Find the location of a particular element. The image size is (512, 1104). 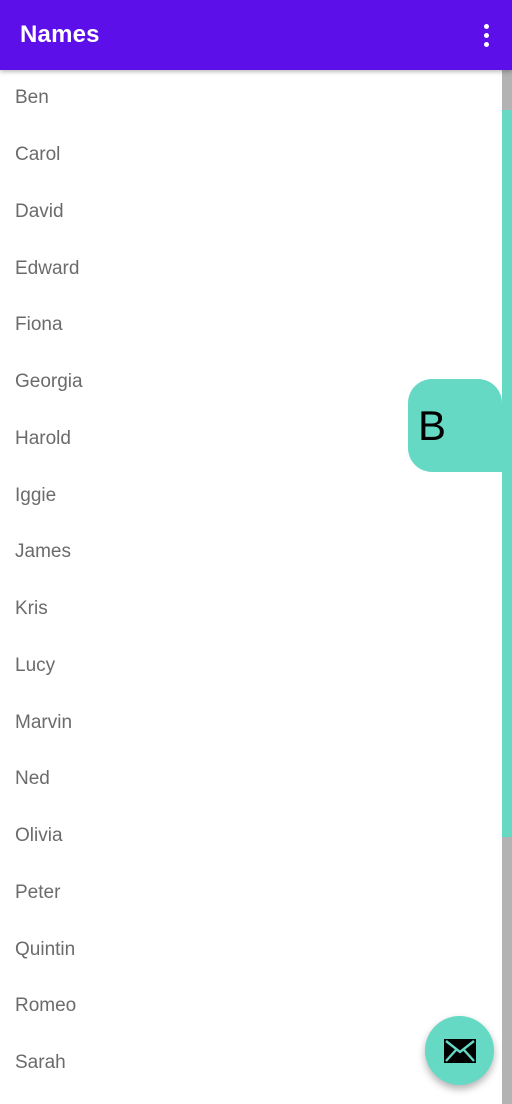

list-item: James is located at coordinates (251, 552).